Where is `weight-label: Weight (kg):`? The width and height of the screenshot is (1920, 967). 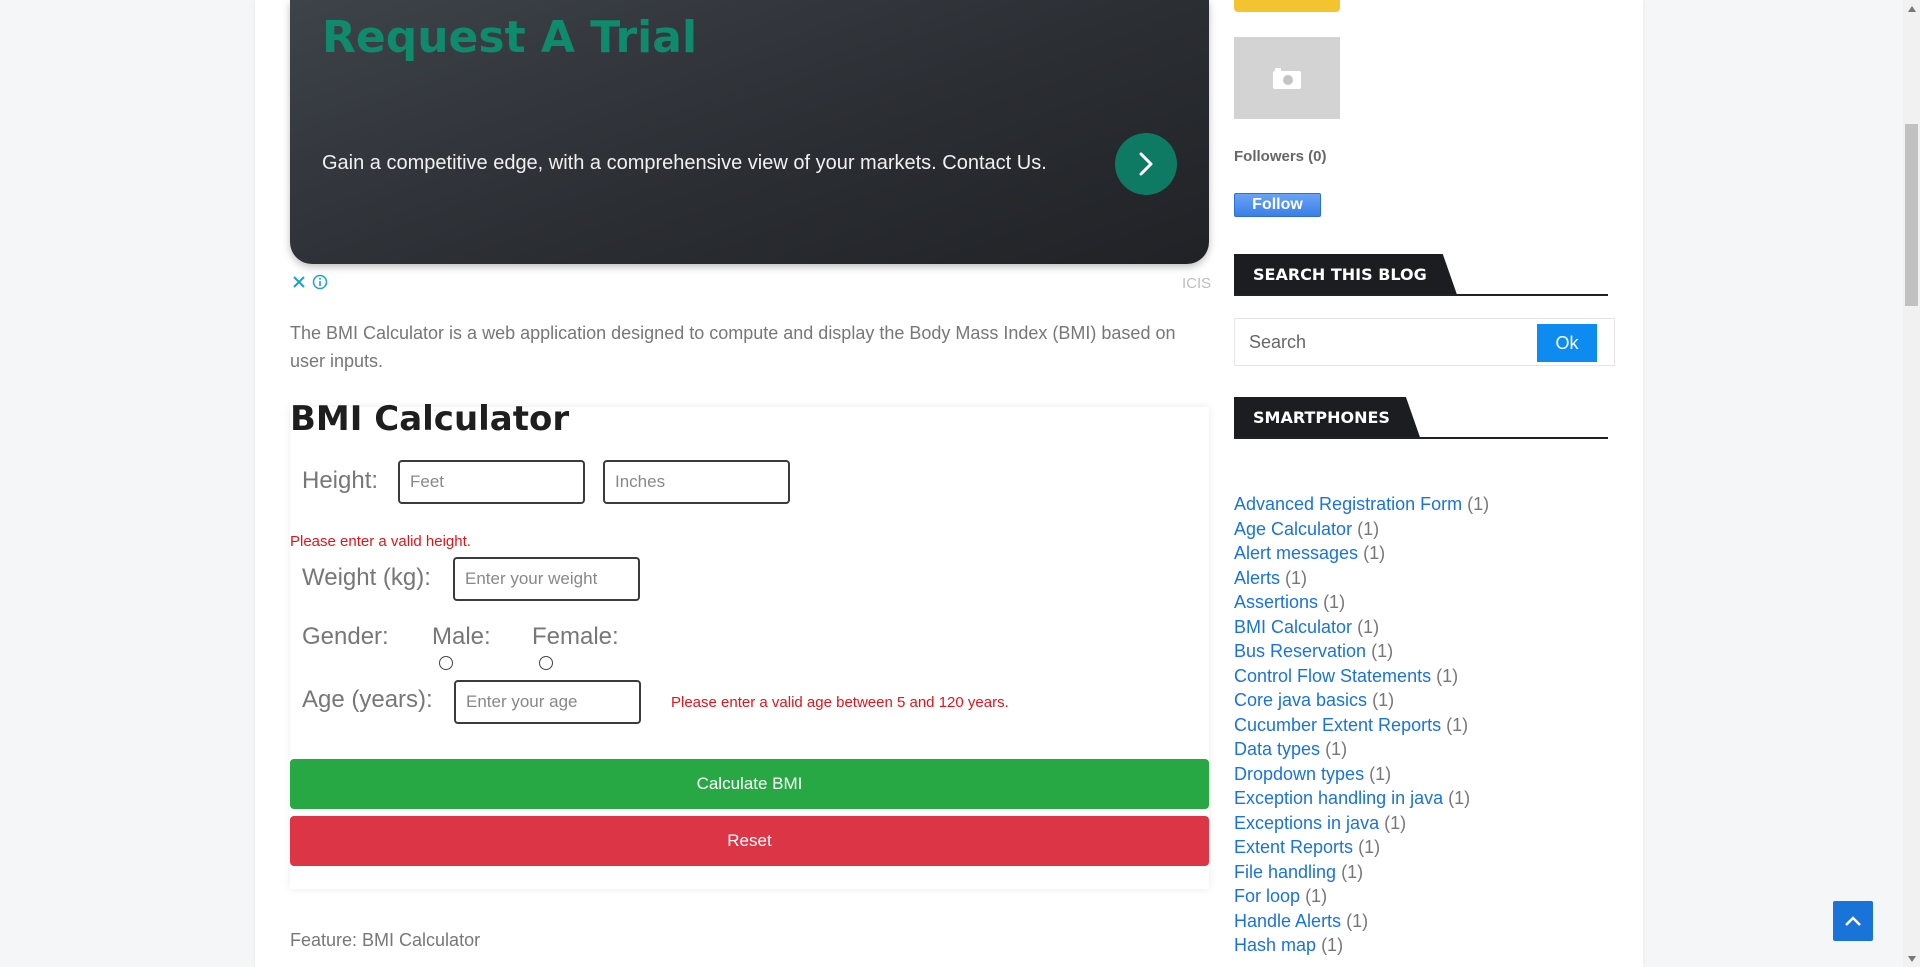
weight-label: Weight (kg): is located at coordinates (366, 577).